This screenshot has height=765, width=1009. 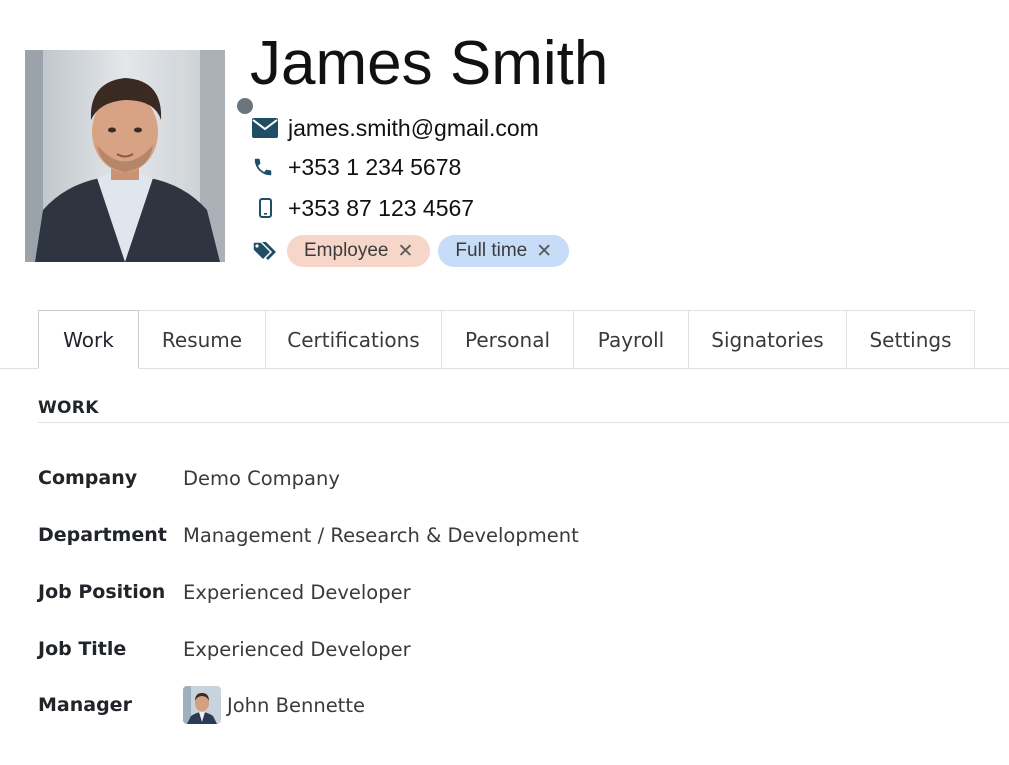 I want to click on field-label: Job Position, so click(x=102, y=592).